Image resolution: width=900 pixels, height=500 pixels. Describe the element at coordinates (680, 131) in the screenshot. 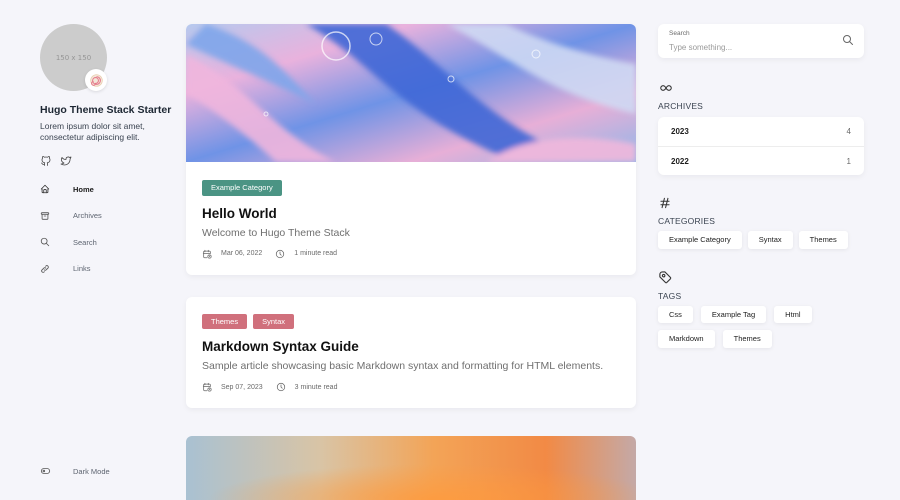

I see `archive-year: 2023` at that location.